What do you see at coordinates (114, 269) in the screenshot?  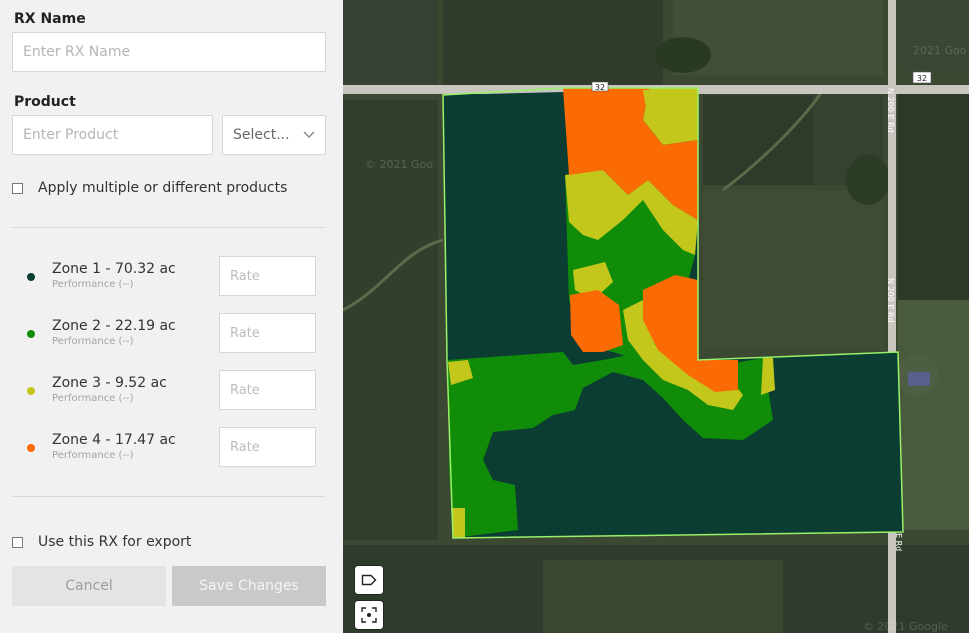 I see `zone-name: Zone 1 - 70.32 ac` at bounding box center [114, 269].